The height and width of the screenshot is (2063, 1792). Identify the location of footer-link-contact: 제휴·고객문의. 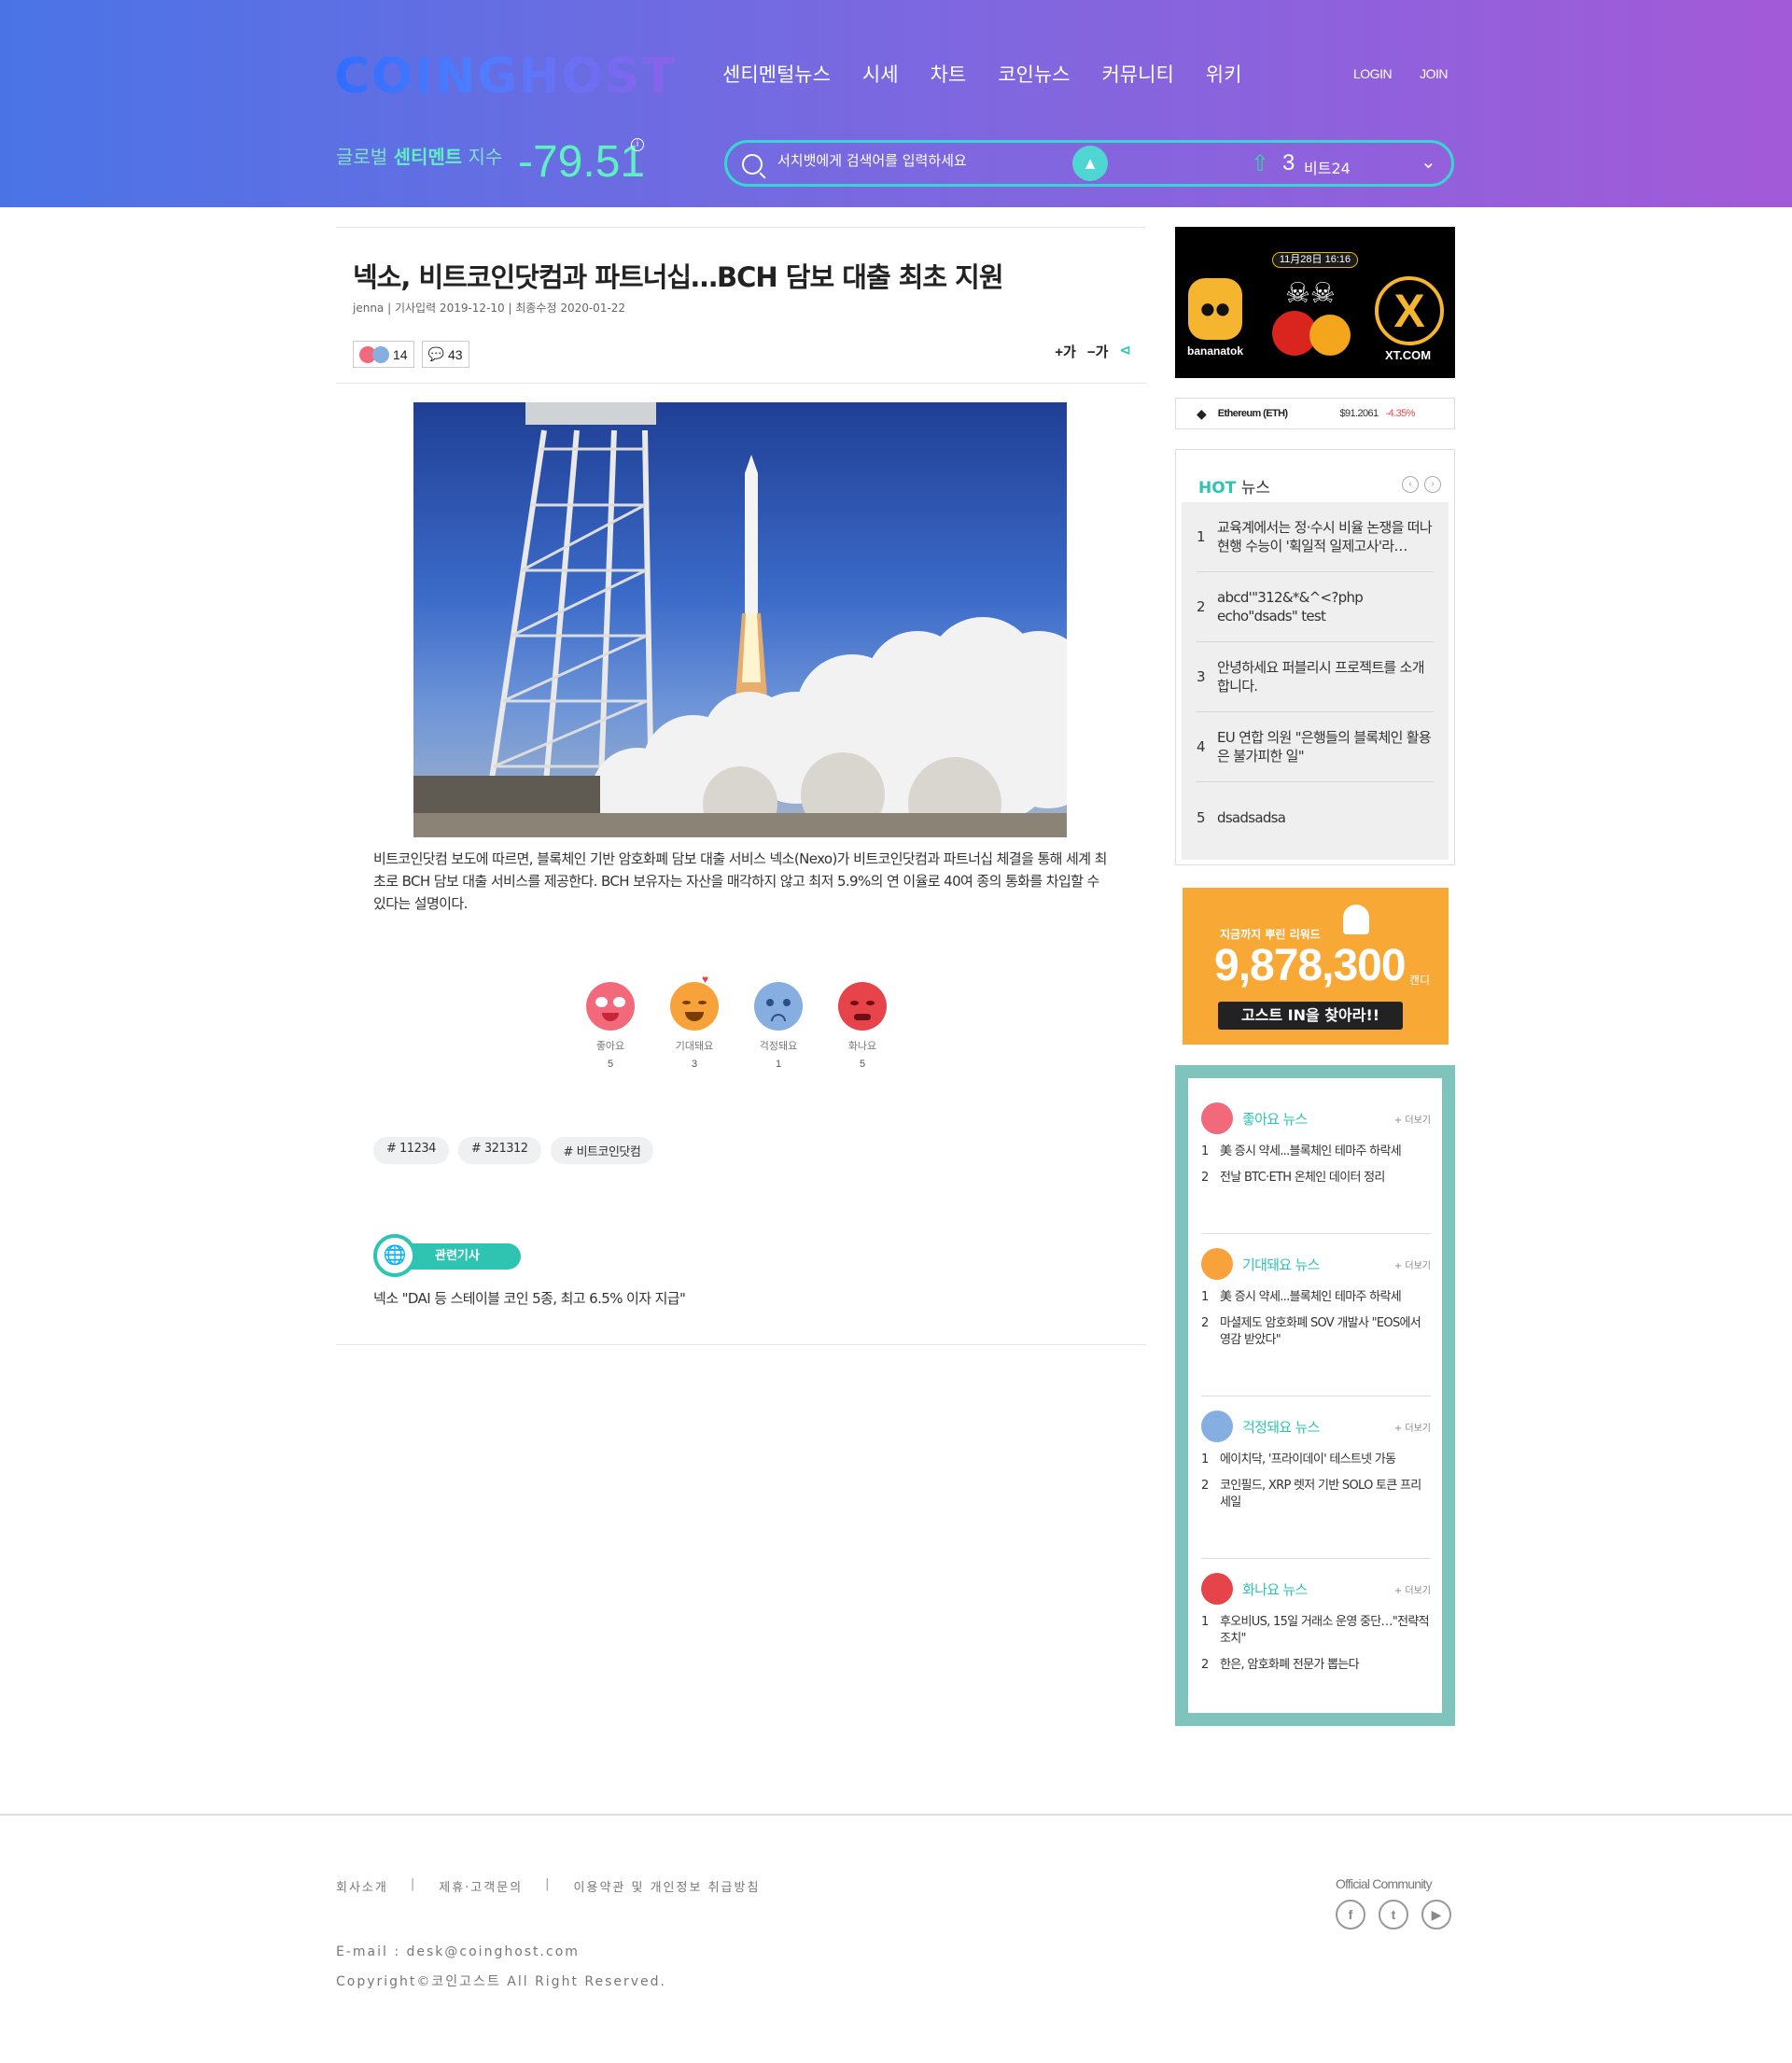
(481, 1886).